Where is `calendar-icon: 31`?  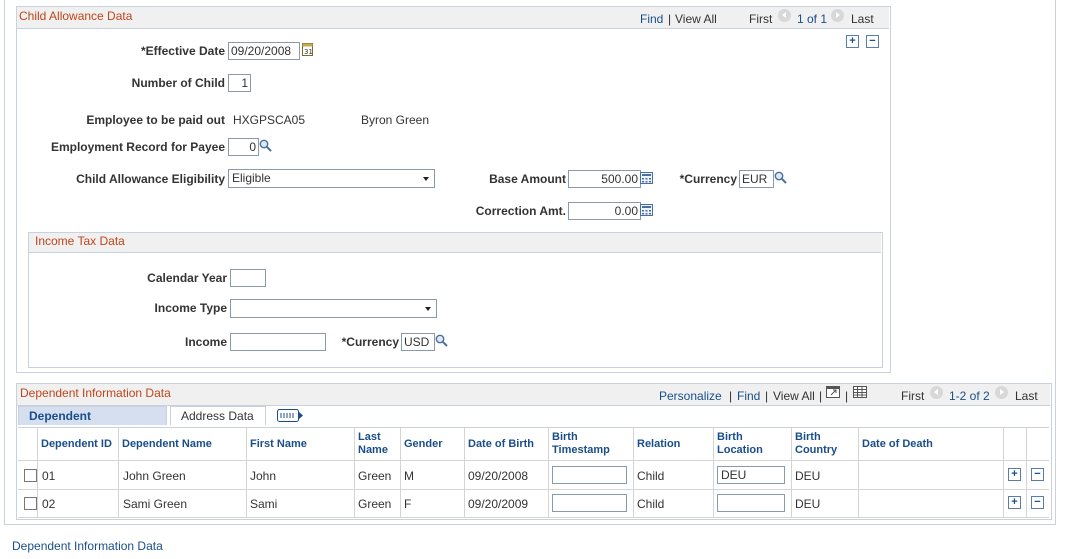
calendar-icon: 31 is located at coordinates (307, 51).